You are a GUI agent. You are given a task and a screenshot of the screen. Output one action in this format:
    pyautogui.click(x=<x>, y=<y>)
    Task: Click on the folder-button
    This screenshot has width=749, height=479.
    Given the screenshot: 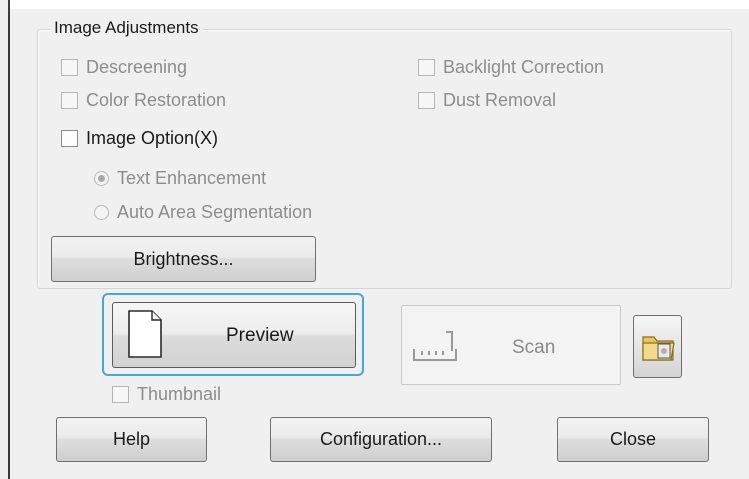 What is the action you would take?
    pyautogui.click(x=657, y=346)
    